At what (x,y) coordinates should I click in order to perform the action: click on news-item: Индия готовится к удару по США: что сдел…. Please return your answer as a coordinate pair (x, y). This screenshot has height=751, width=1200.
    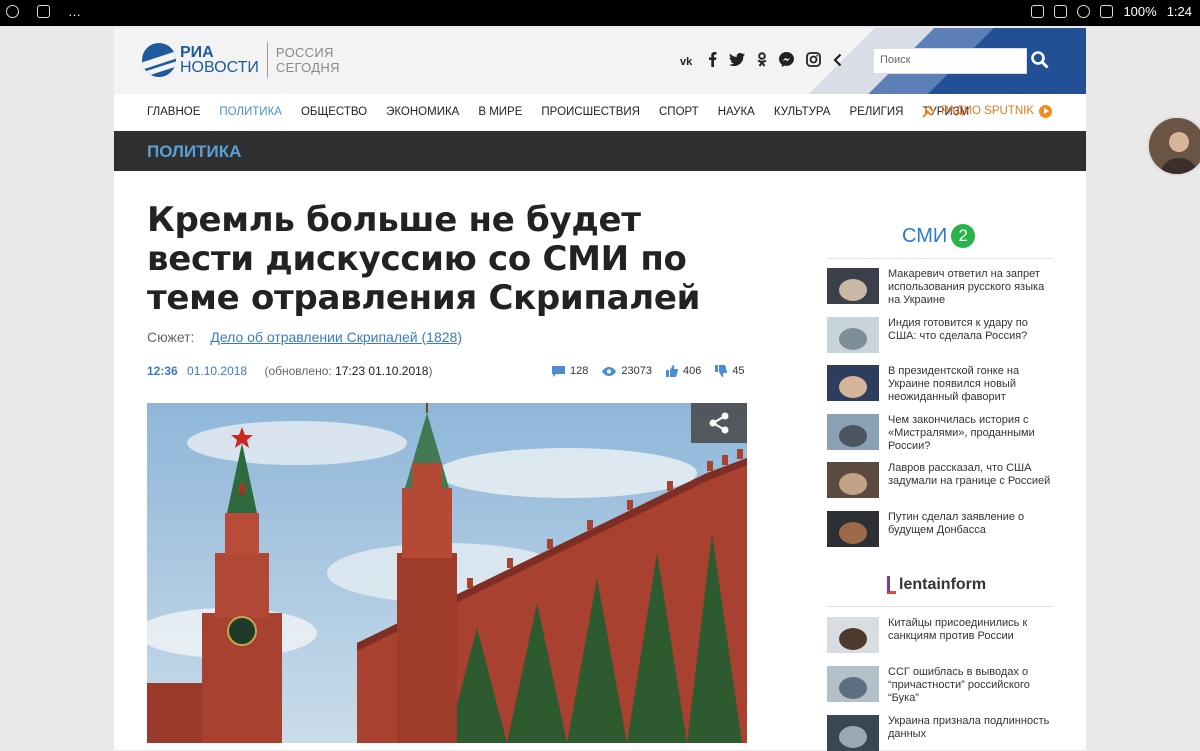
    Looking at the image, I should click on (942, 334).